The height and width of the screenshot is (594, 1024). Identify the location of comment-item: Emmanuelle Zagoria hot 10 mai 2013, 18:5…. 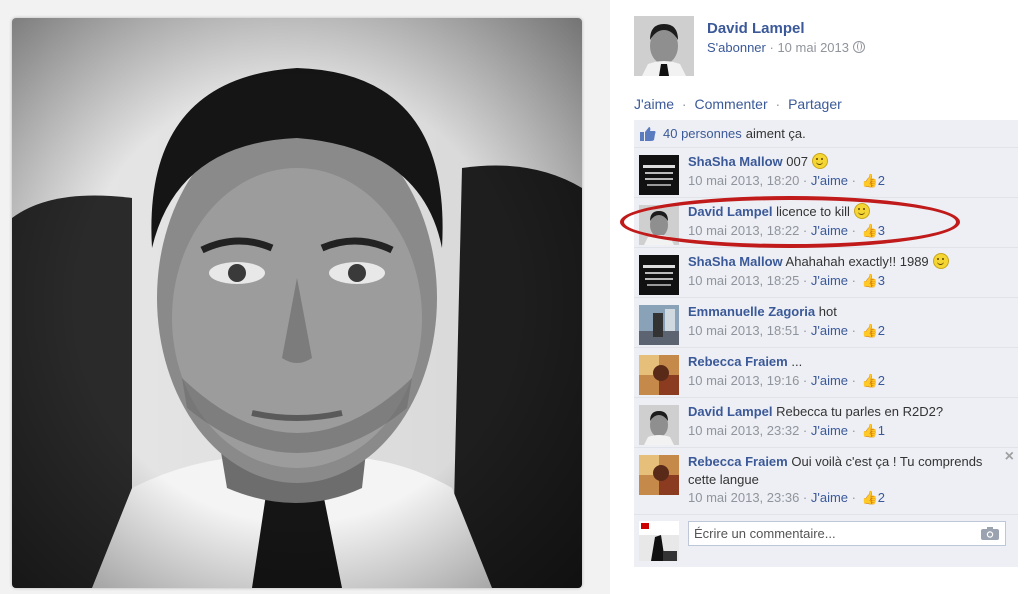
(826, 323).